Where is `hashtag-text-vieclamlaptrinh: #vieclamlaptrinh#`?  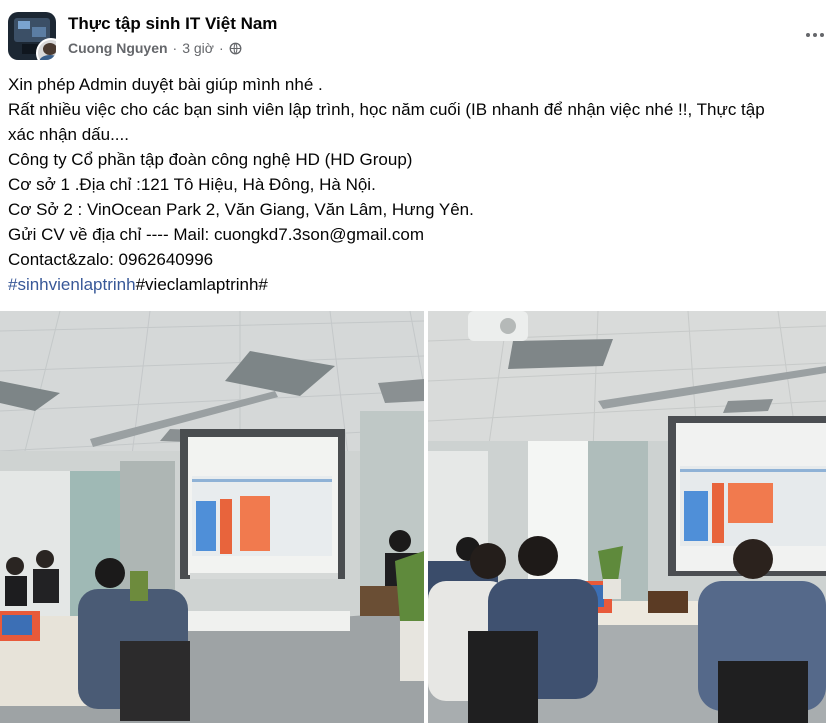
hashtag-text-vieclamlaptrinh: #vieclamlaptrinh# is located at coordinates (201, 284).